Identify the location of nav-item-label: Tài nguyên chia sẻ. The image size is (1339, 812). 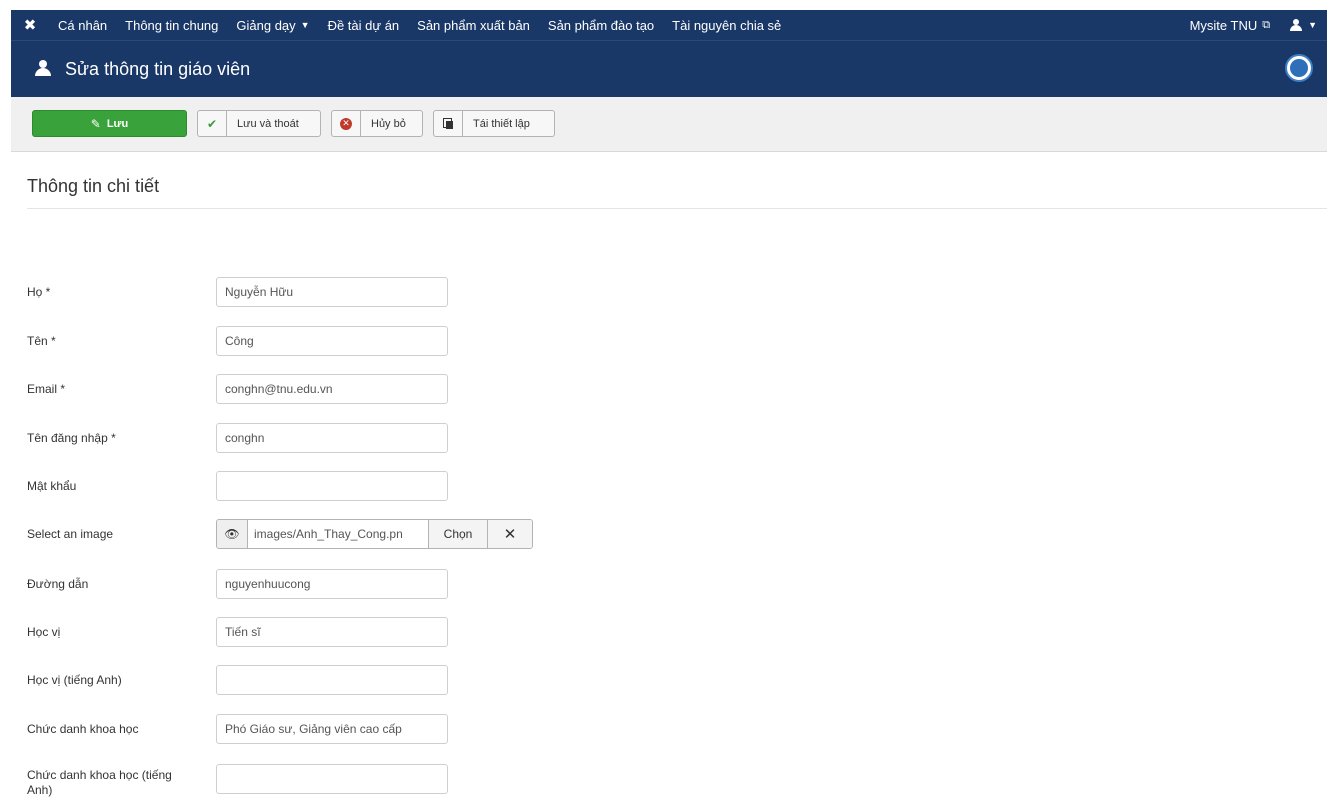
(727, 25).